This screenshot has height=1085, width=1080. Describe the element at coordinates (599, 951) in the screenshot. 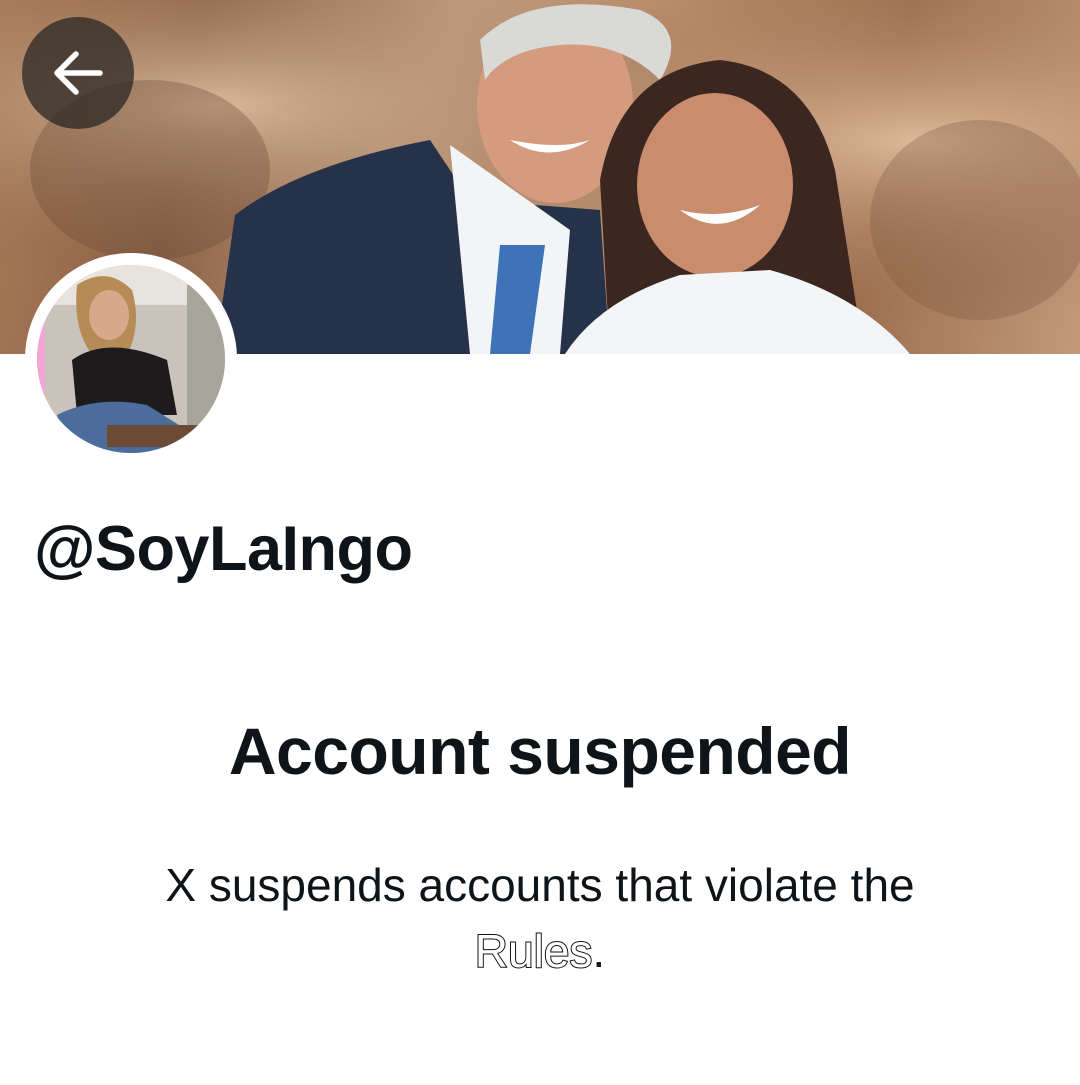

I see `suspension-message-period: .` at that location.